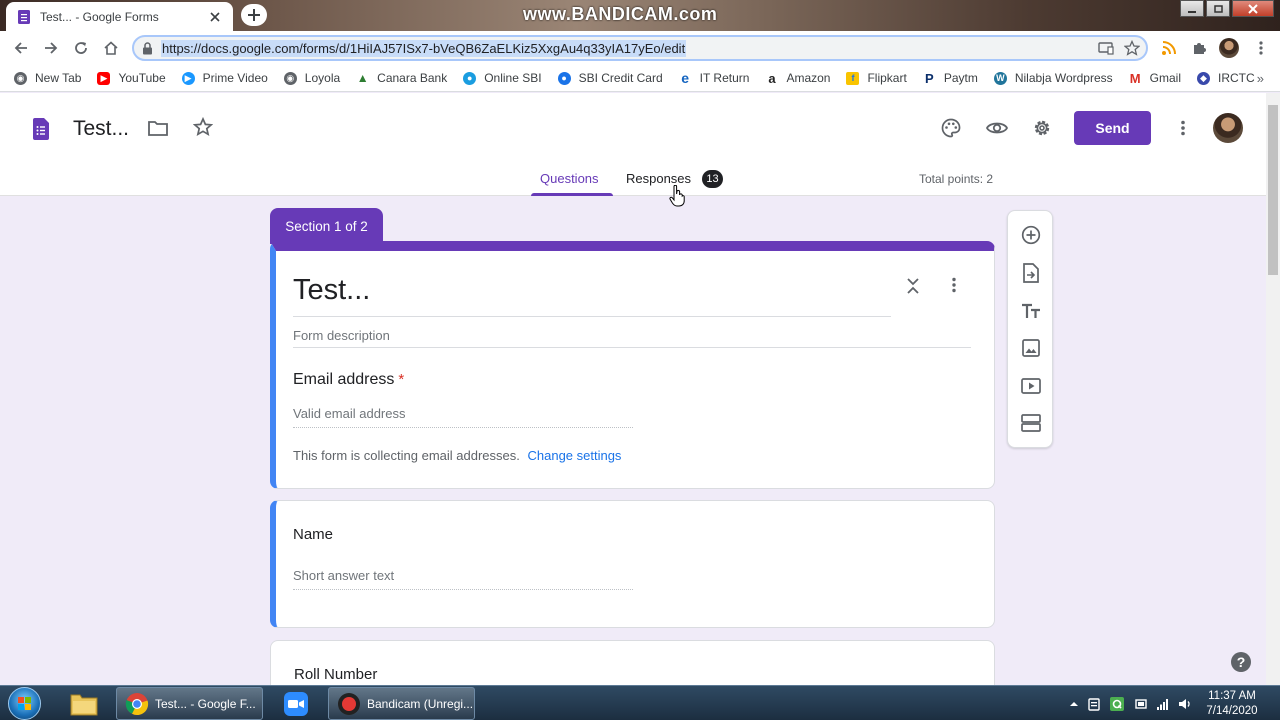 This screenshot has height=720, width=1280. Describe the element at coordinates (1031, 386) in the screenshot. I see `add-video-button` at that location.